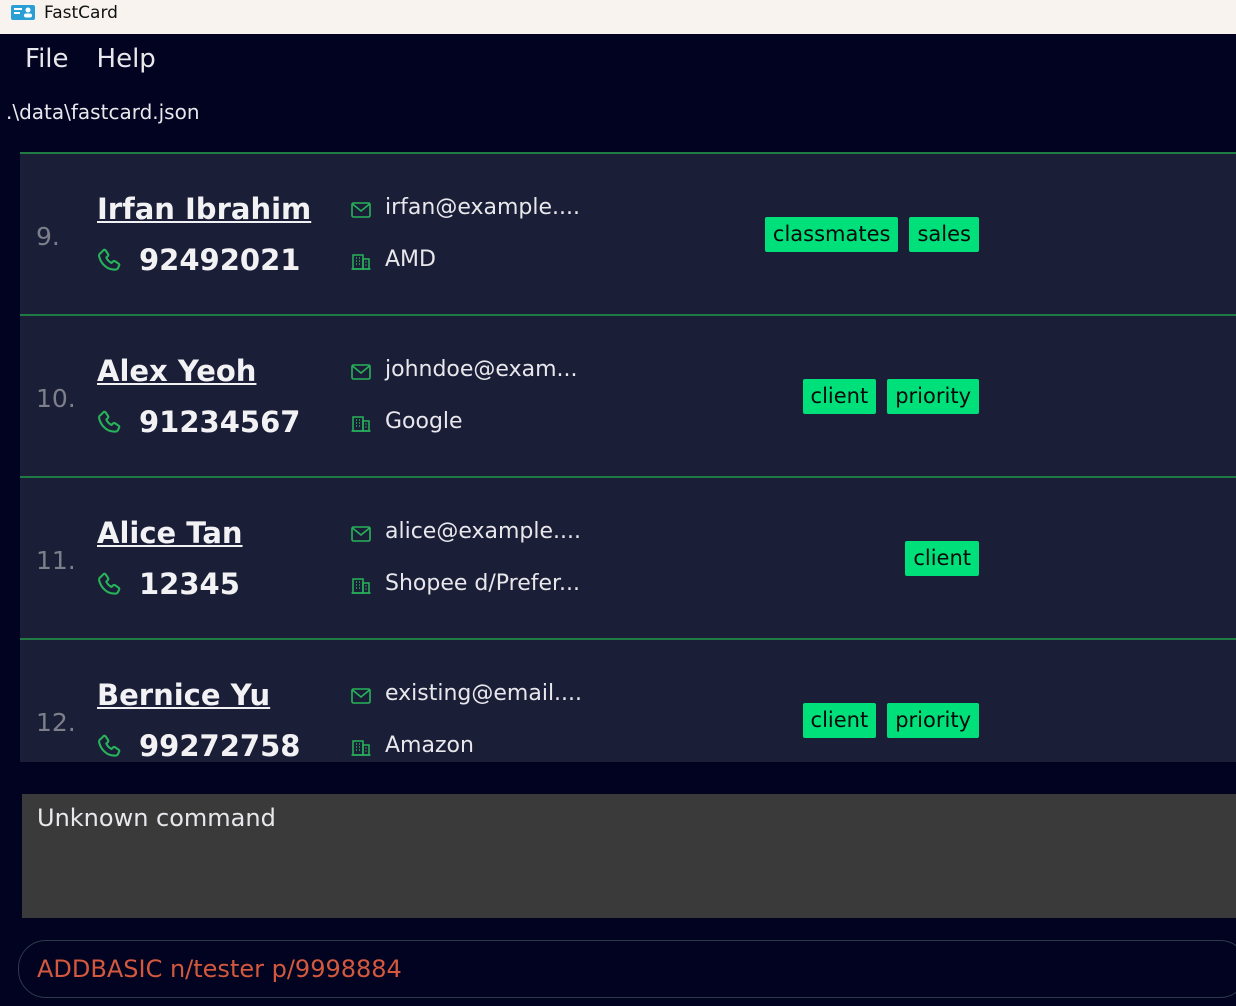 This screenshot has height=1006, width=1236. I want to click on command-input, so click(627, 969).